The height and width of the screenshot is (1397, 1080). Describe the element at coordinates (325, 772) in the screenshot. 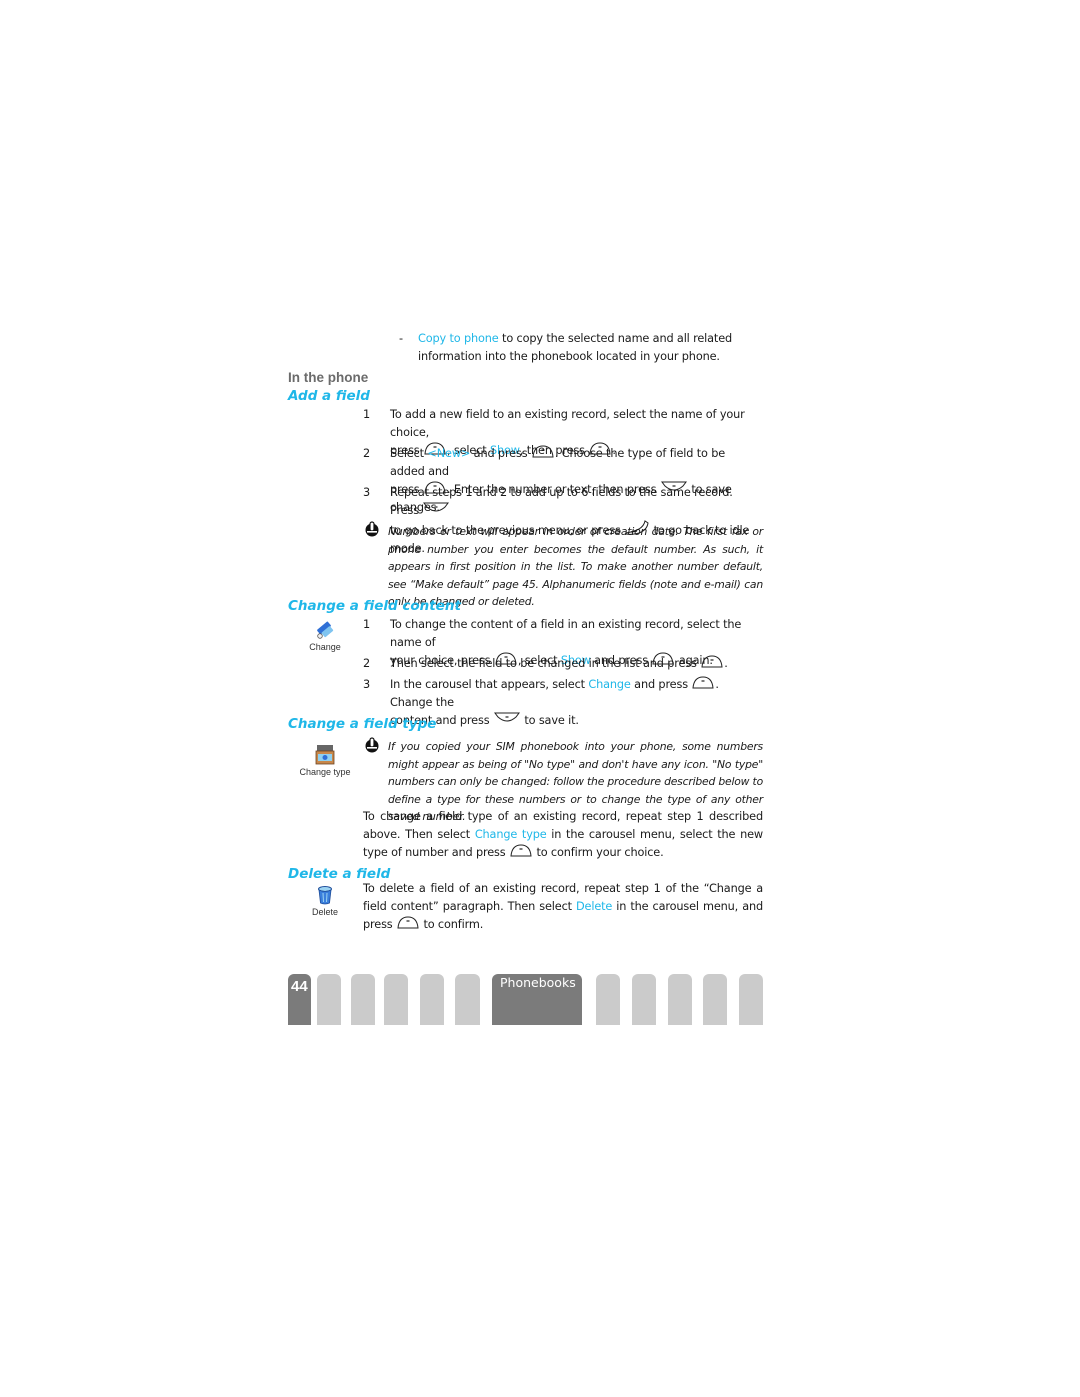

I see `change-type-icon-label: Change type` at that location.